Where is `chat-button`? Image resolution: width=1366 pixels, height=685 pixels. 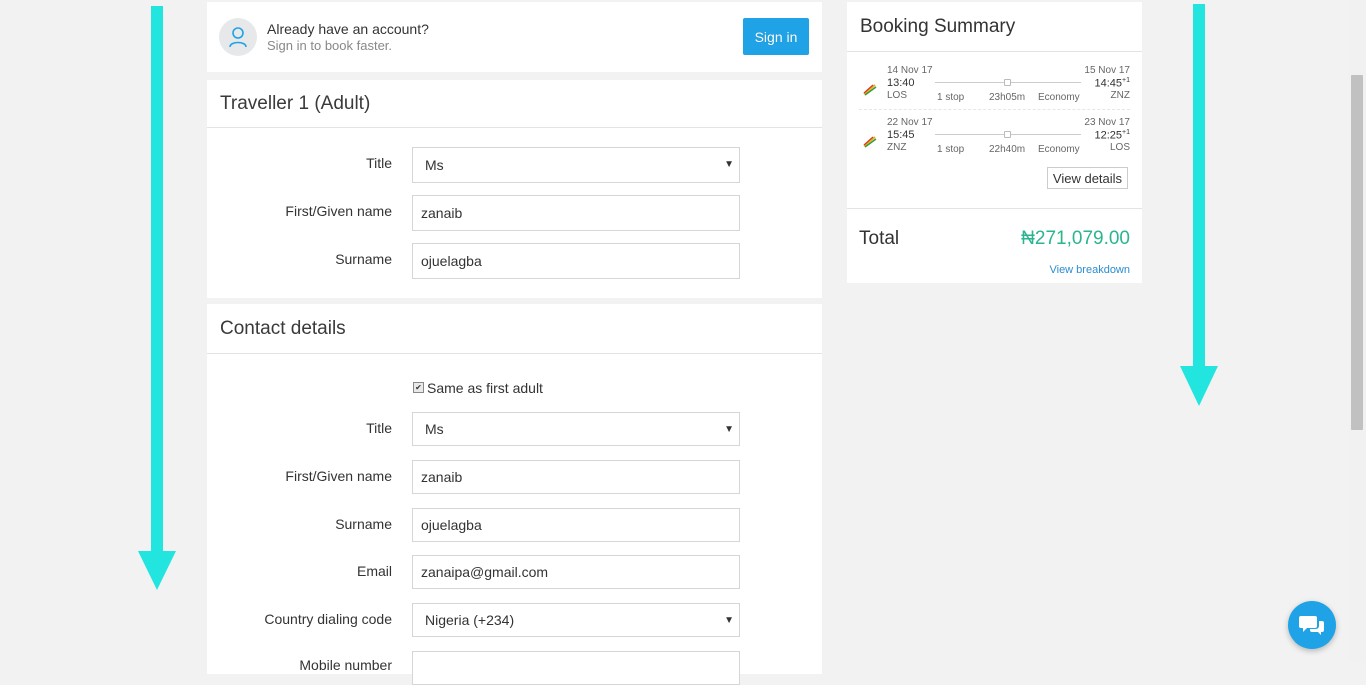
chat-button is located at coordinates (1312, 625).